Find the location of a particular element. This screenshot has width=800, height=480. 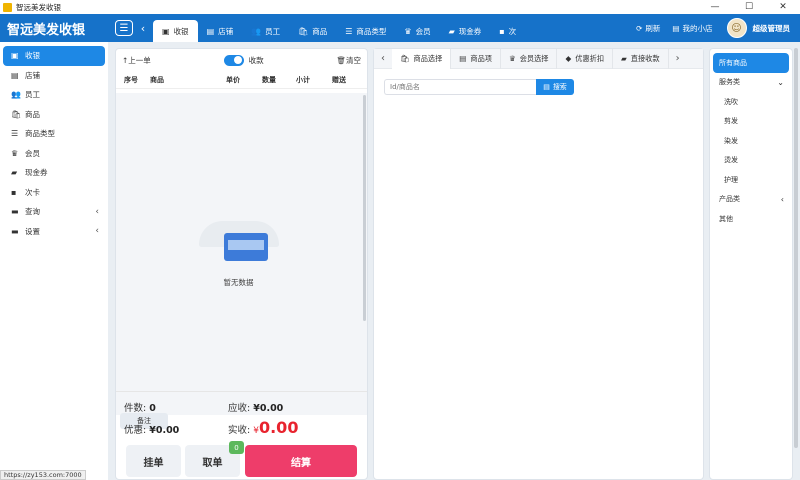

app-icon is located at coordinates (7, 7).